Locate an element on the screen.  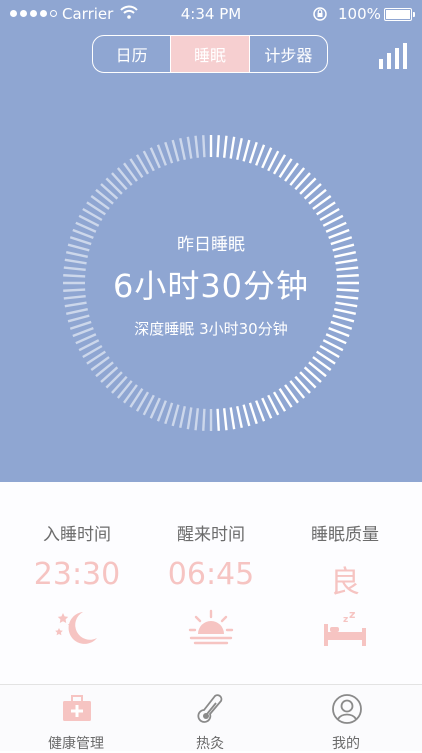
stat-label: 醒来时间 is located at coordinates (211, 535).